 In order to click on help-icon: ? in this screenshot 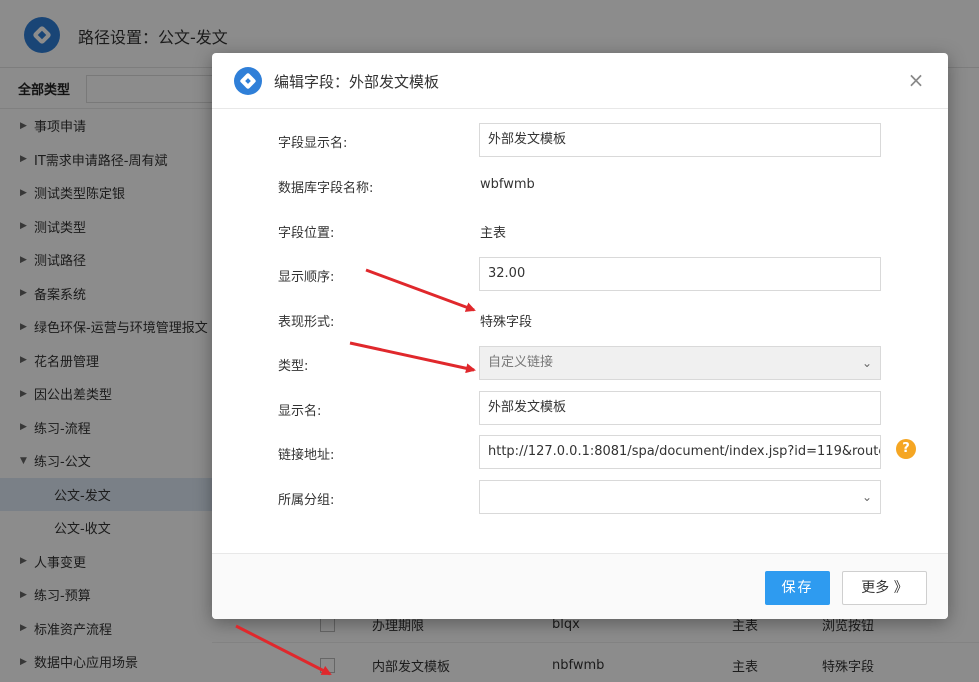, I will do `click(906, 449)`.